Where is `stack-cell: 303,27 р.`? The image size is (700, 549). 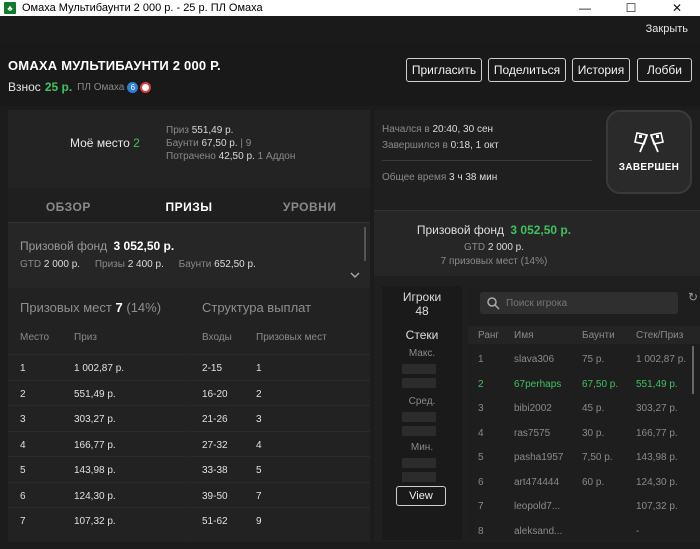 stack-cell: 303,27 р. is located at coordinates (657, 408).